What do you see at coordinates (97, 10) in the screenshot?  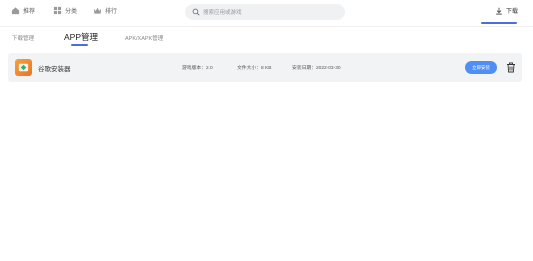 I see `crown-icon` at bounding box center [97, 10].